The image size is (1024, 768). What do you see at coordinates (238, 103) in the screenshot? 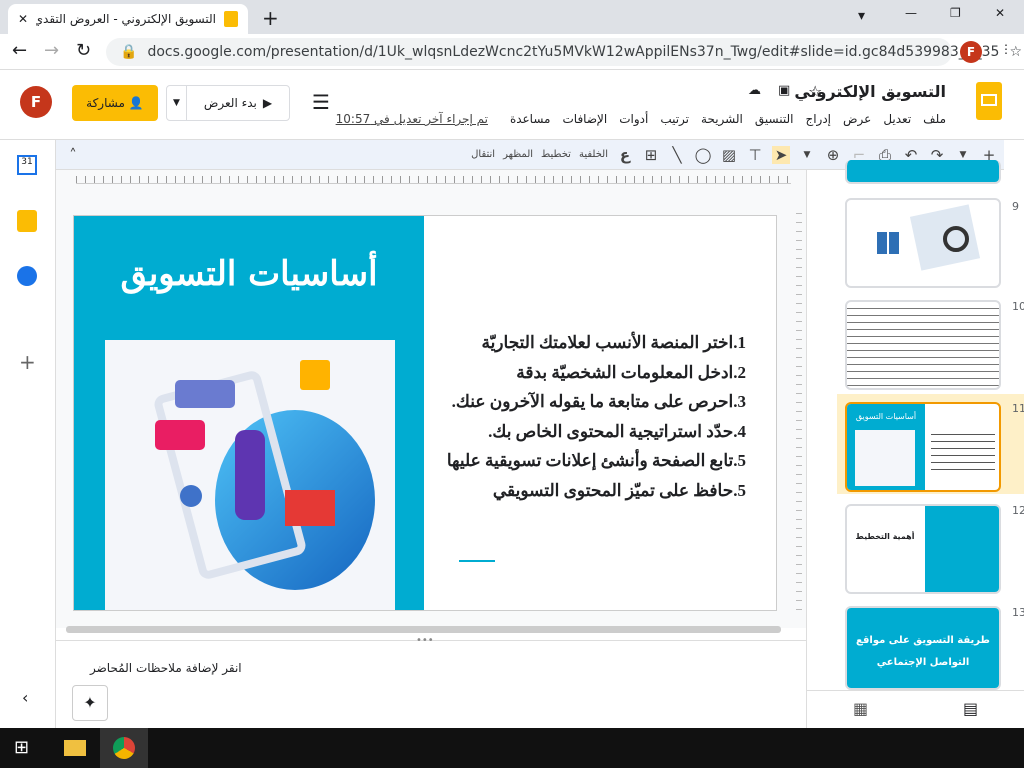
I see `start-present-button: بدء العرض ▶` at bounding box center [238, 103].